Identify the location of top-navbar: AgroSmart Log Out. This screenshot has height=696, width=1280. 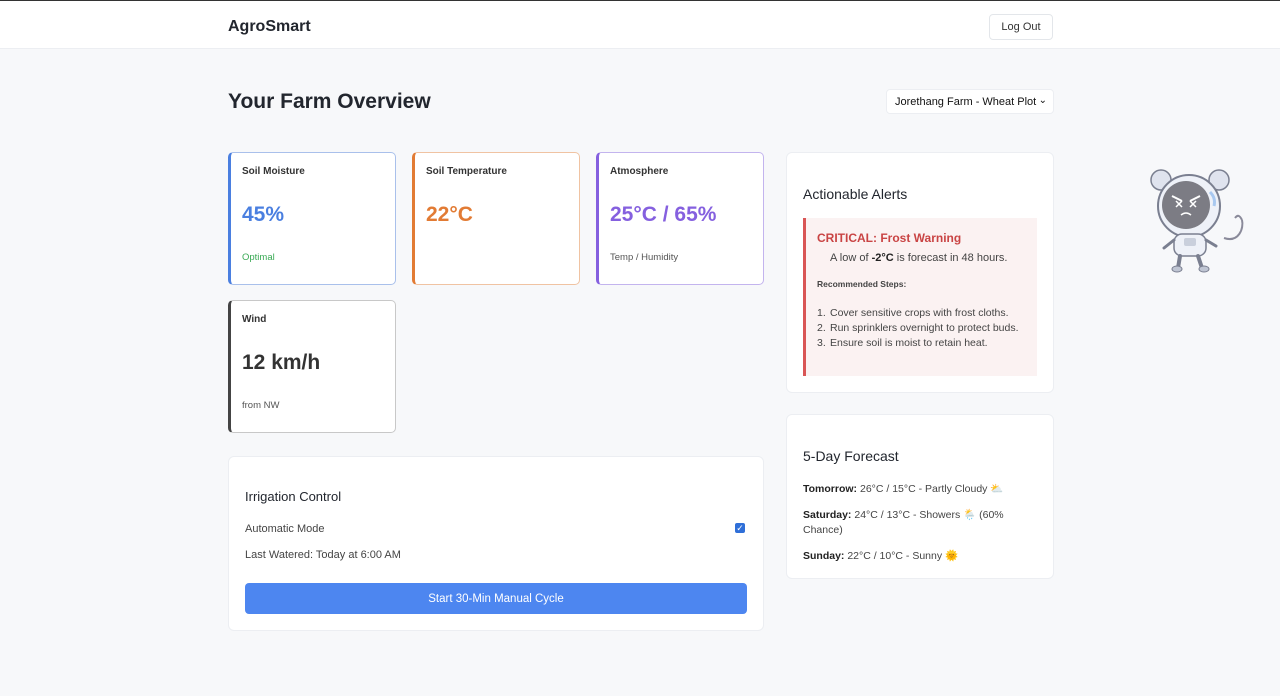
(640, 24).